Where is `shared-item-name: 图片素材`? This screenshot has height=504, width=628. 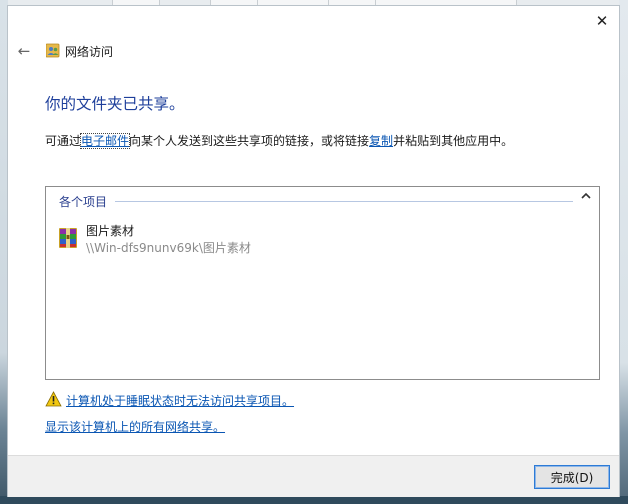 shared-item-name: 图片素材 is located at coordinates (110, 231).